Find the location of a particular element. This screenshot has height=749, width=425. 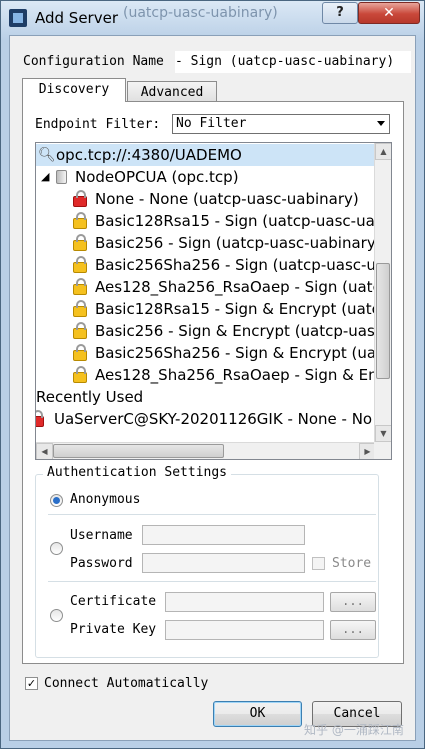

endpoint-label: Aes128_Sha256_RsaOaep - Sign (uatcp is located at coordinates (235, 287).